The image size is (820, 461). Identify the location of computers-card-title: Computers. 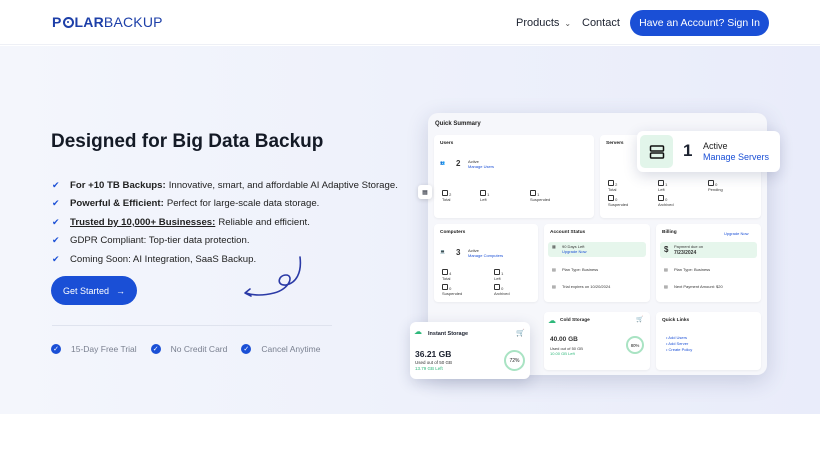
(453, 232).